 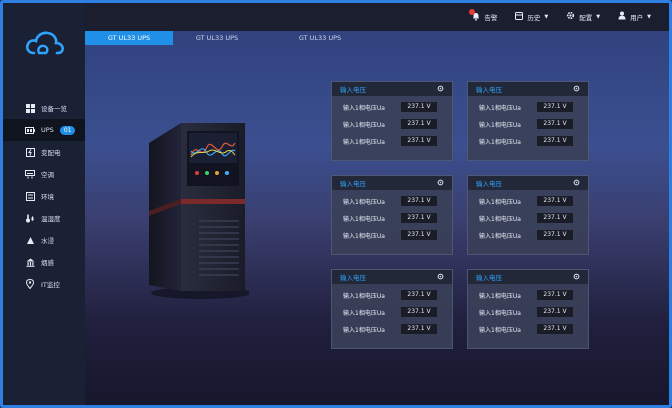 I want to click on sidebar-item-label: 烟感, so click(x=47, y=263).